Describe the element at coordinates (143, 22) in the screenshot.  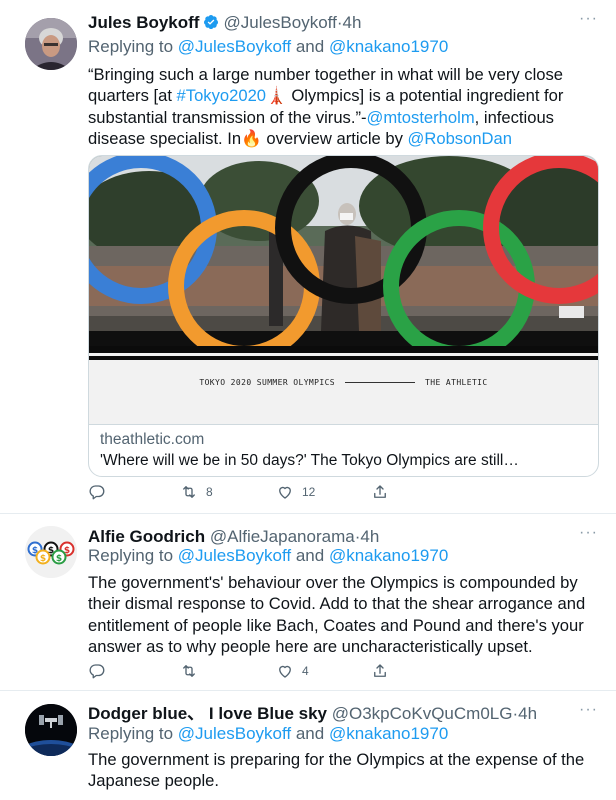
I see `author-name: Jules Boykoff` at that location.